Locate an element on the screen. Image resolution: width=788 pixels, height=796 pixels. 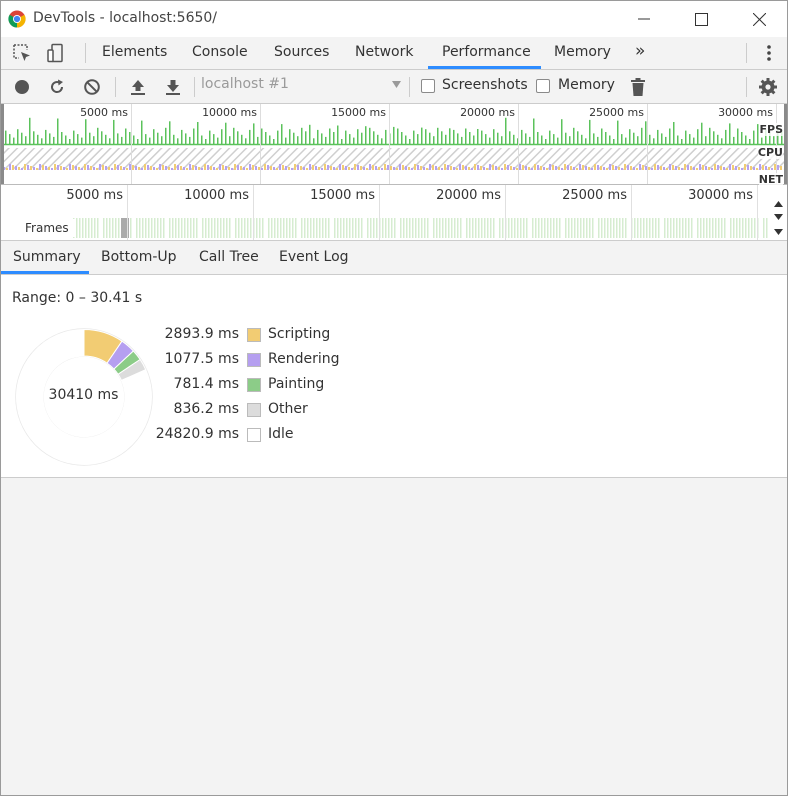
window-title: DevTools - localhost:5650/ is located at coordinates (125, 18).